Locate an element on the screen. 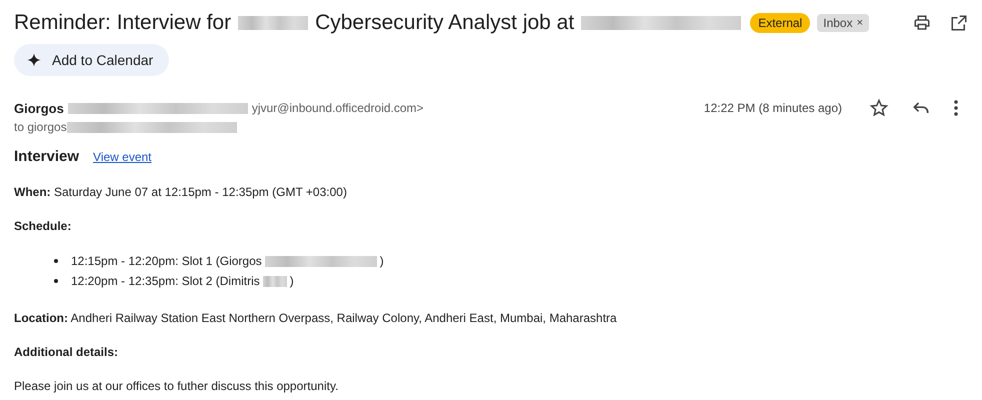 This screenshot has height=400, width=982. open-new-window-icon is located at coordinates (959, 23).